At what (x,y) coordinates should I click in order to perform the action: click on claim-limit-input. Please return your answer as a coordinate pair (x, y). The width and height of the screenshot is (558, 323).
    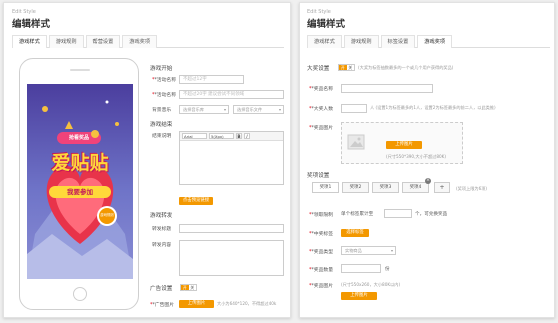
    Looking at the image, I should click on (398, 213).